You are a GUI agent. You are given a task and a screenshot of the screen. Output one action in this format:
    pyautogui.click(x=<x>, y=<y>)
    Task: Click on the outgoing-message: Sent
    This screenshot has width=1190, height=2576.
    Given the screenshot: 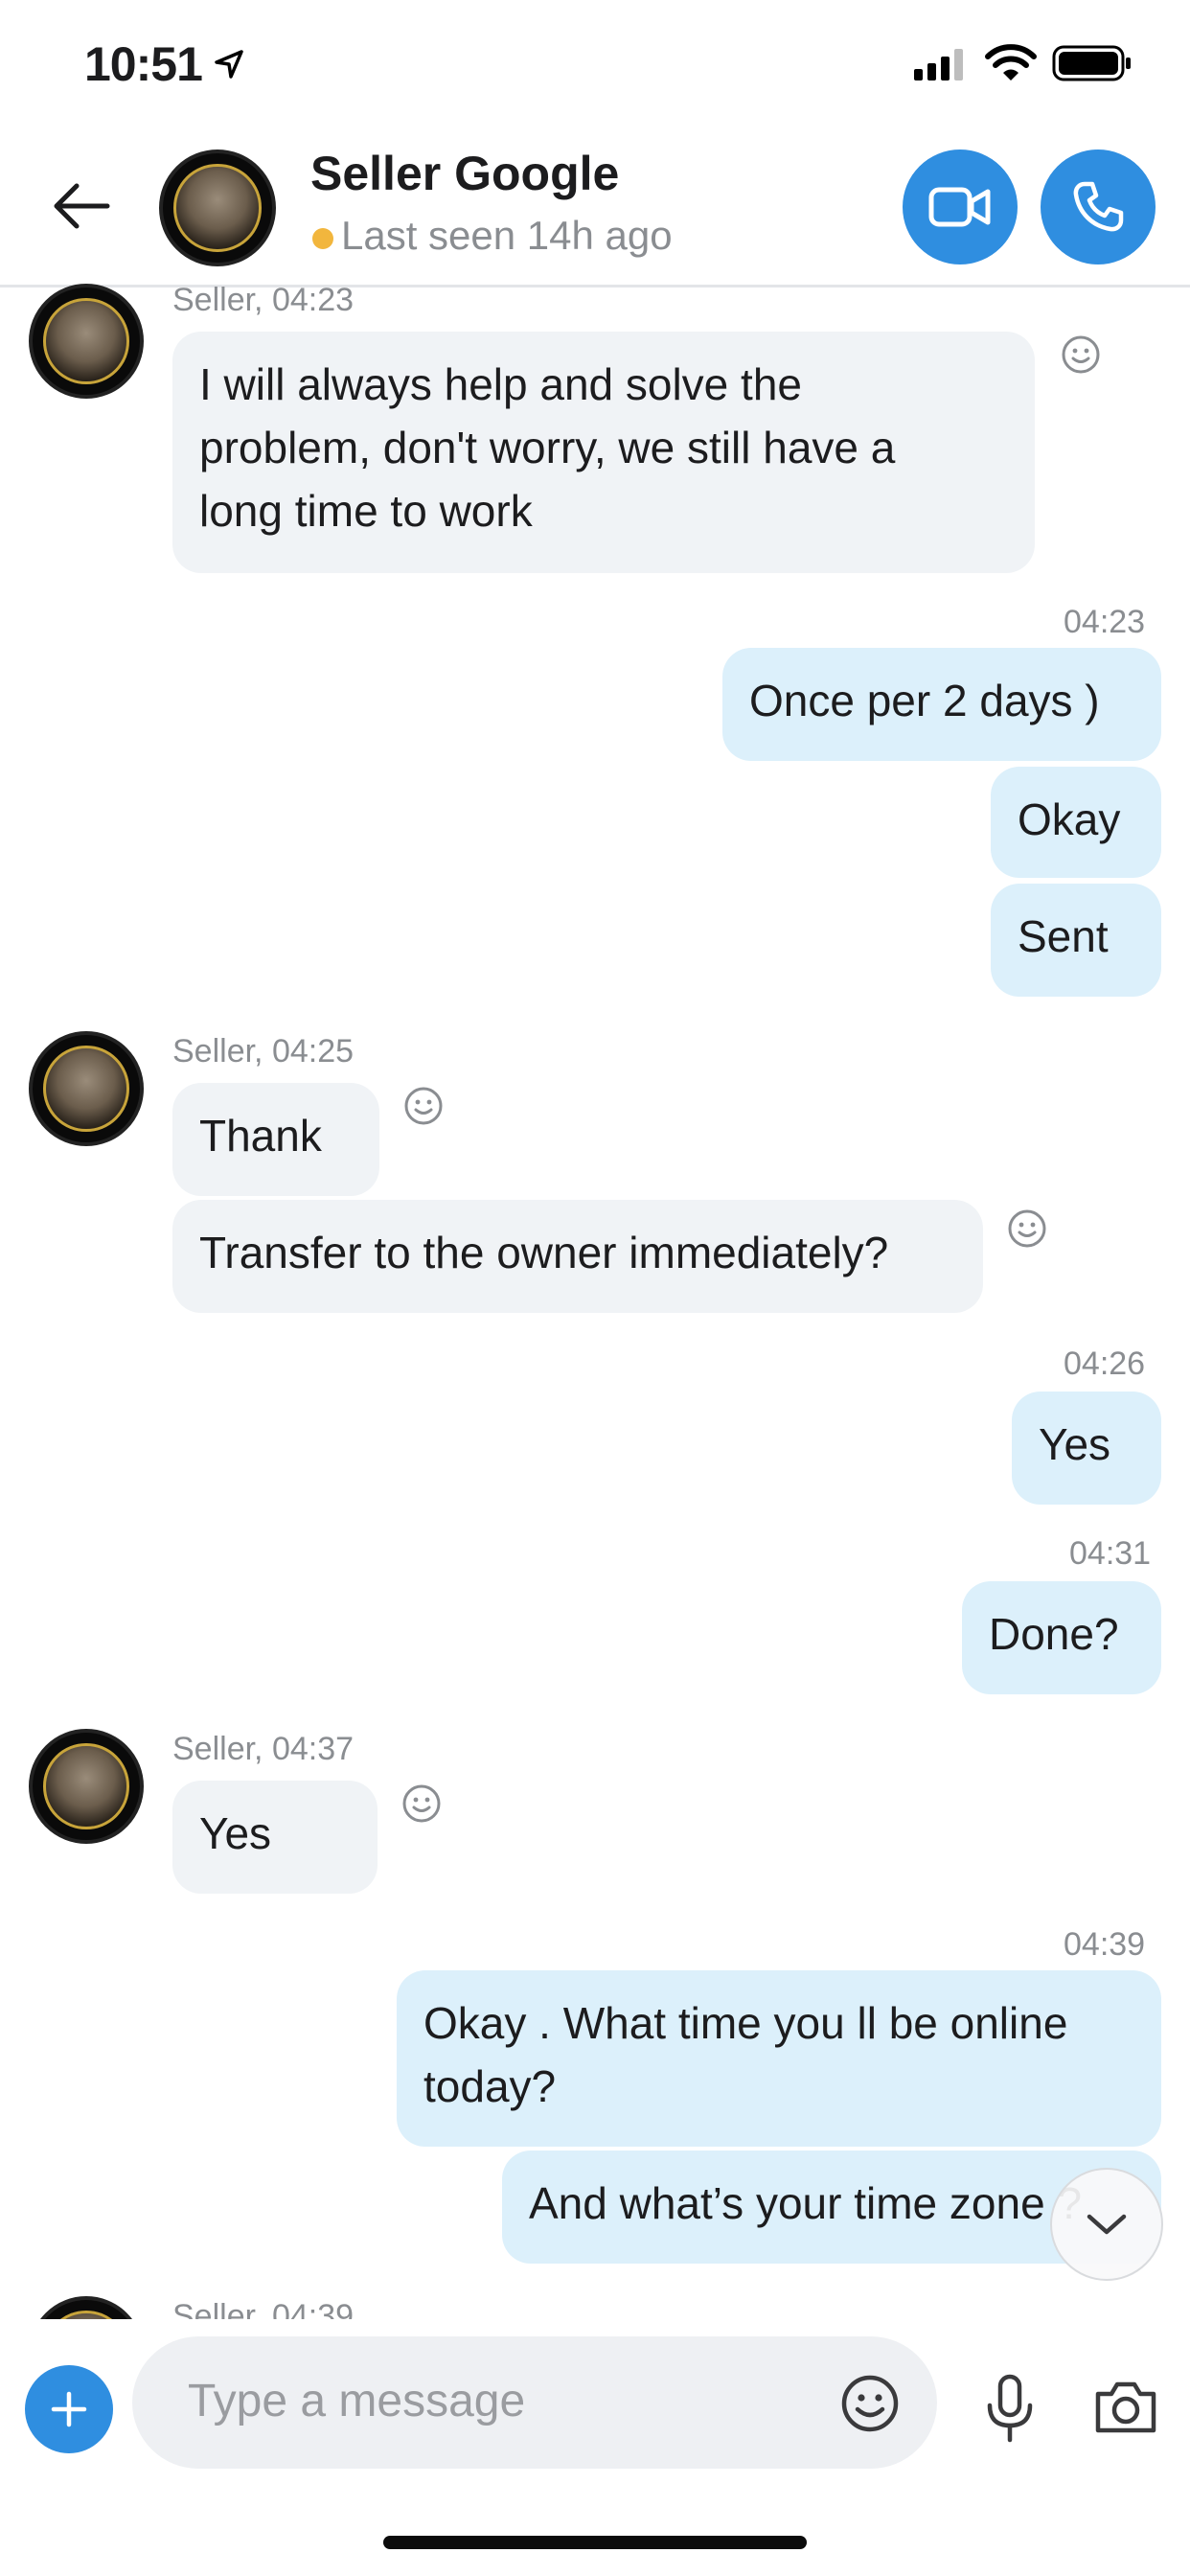 What is the action you would take?
    pyautogui.click(x=1076, y=940)
    